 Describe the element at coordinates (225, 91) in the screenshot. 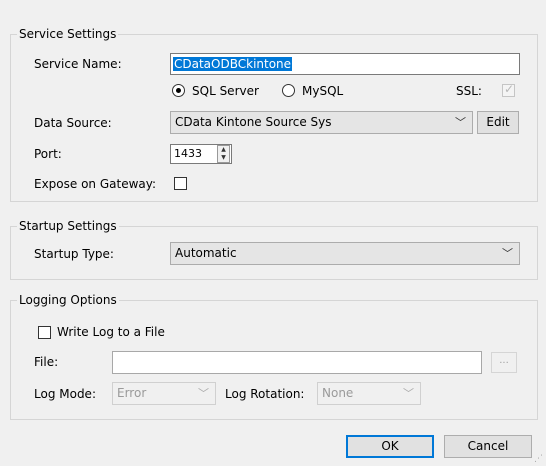

I see `sql-server-label: SQL Server` at that location.